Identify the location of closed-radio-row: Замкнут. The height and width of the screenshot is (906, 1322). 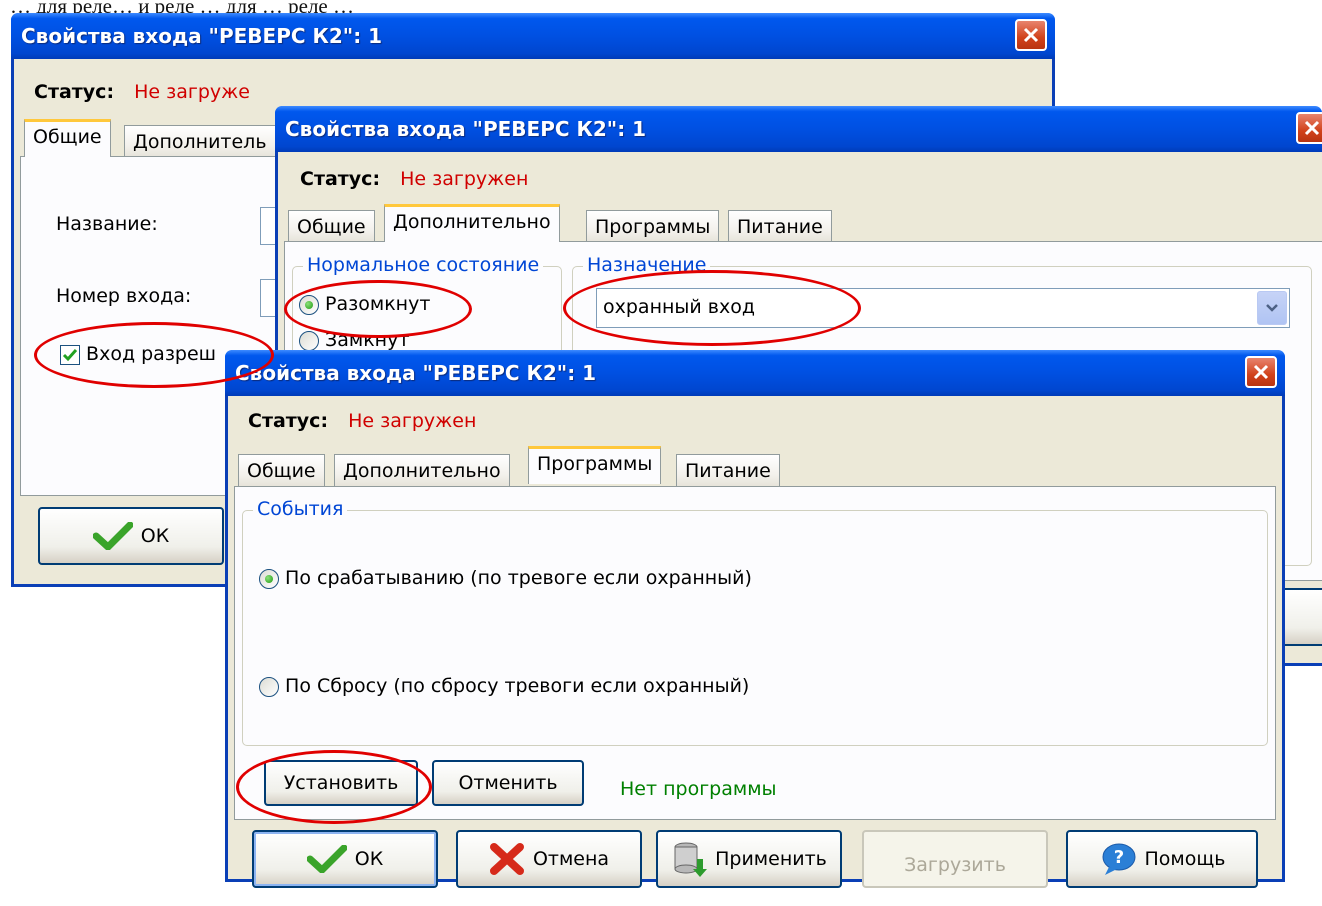
(354, 340).